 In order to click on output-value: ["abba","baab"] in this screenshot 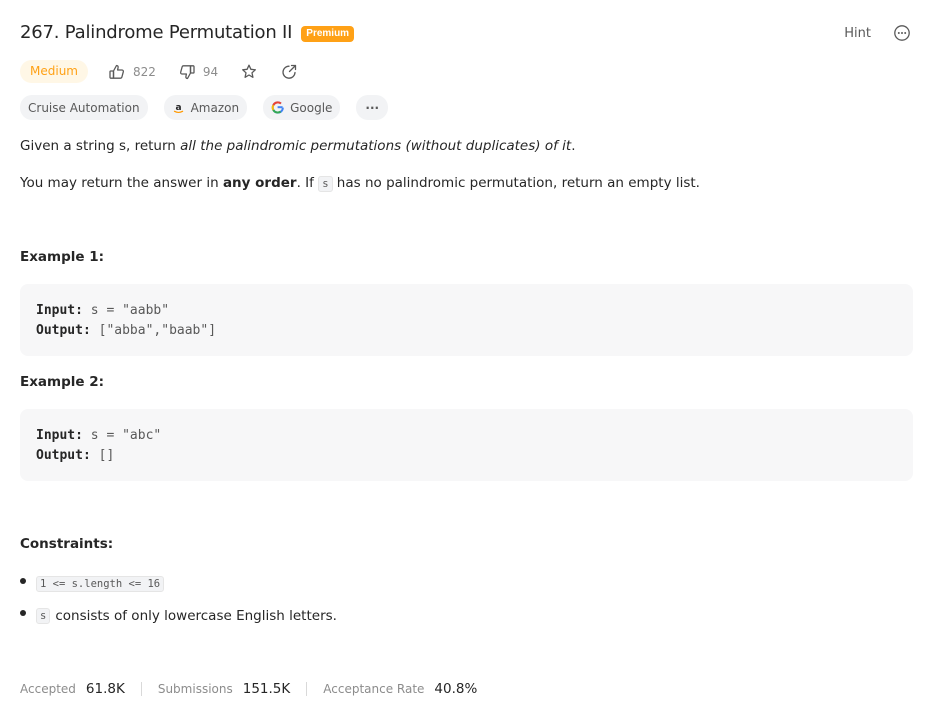, I will do `click(153, 330)`.